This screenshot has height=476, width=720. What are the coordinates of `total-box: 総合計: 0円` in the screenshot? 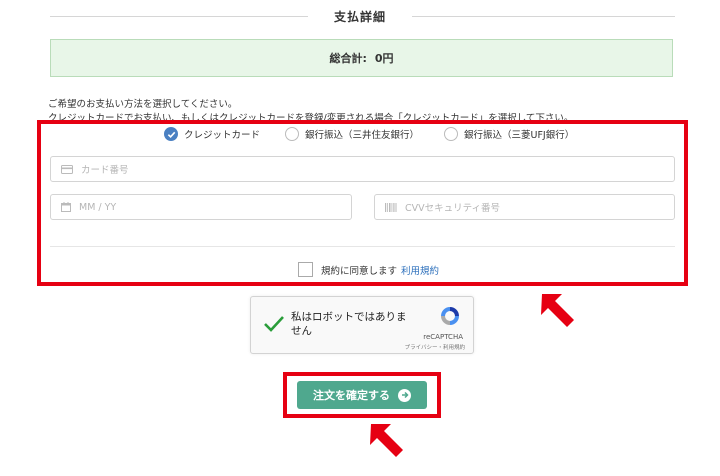 It's located at (361, 58).